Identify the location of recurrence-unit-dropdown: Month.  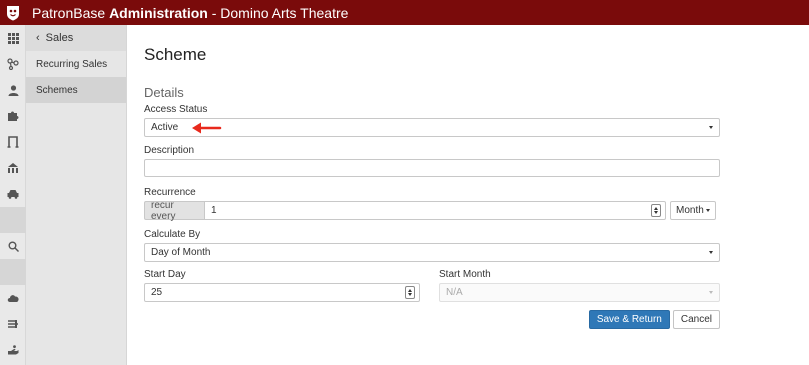
(693, 210).